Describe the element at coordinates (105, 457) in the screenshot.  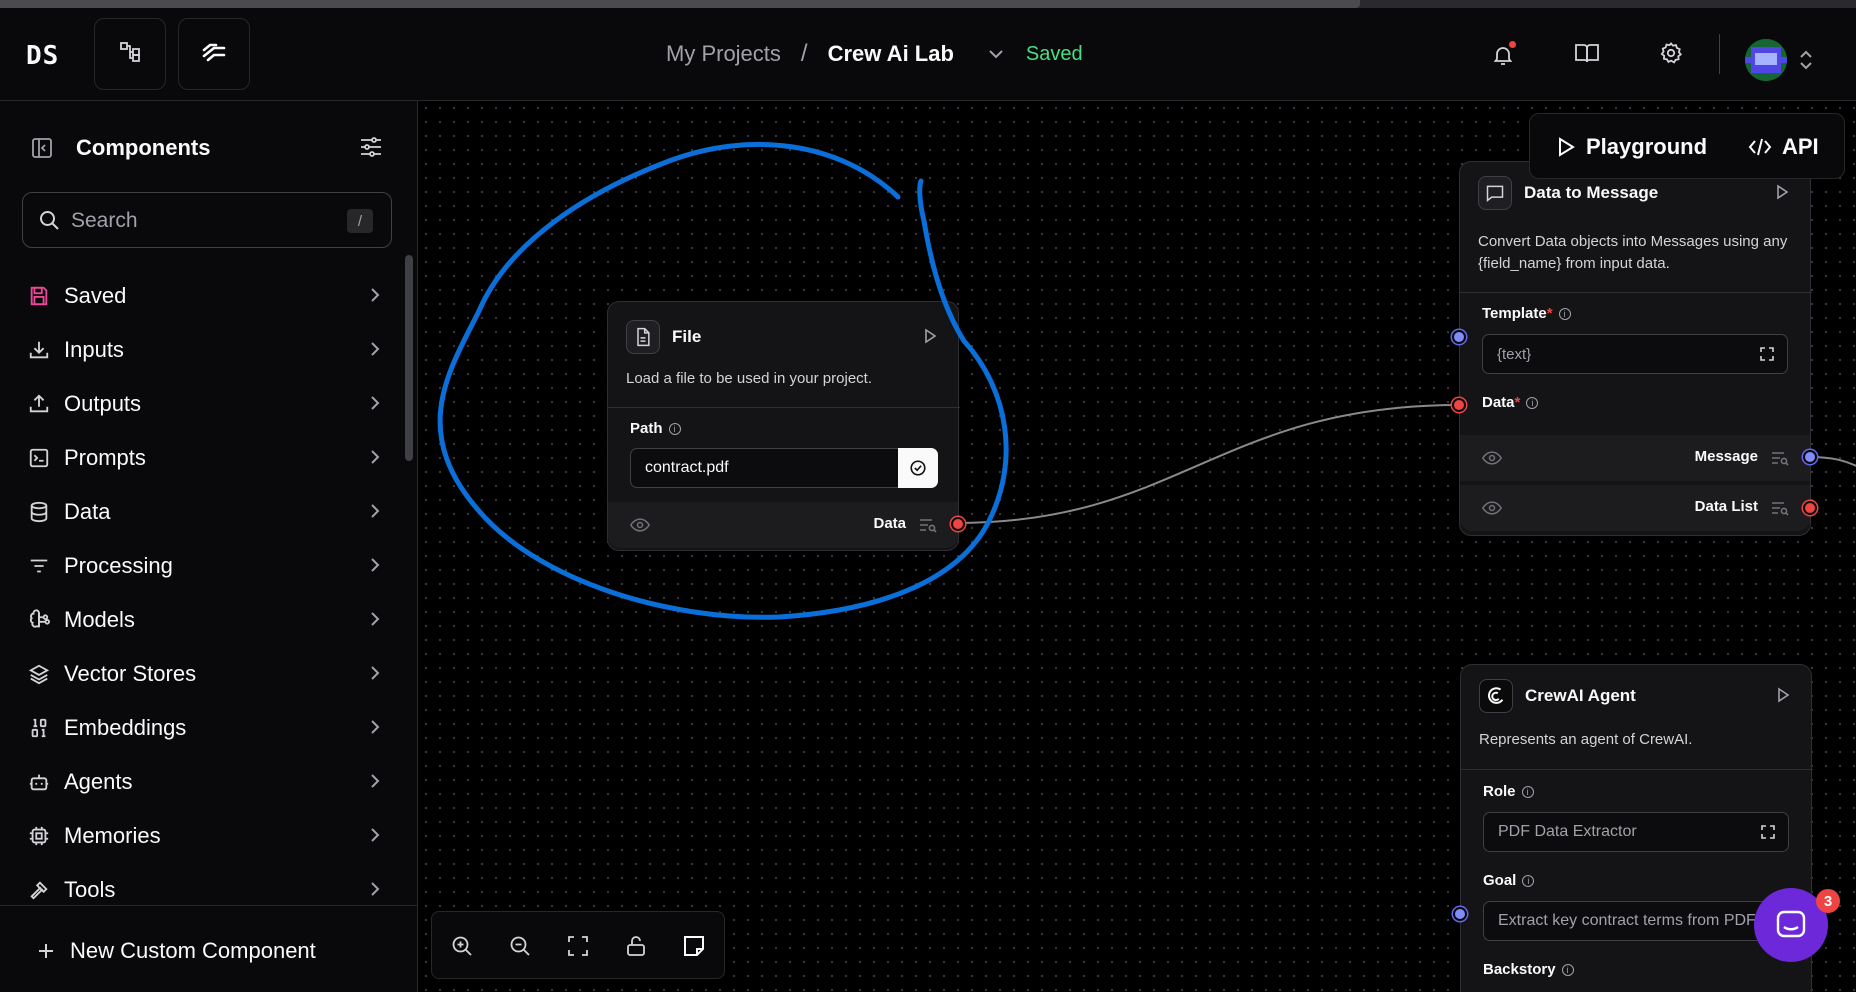
I see `sidebar-item-label: Prompts` at that location.